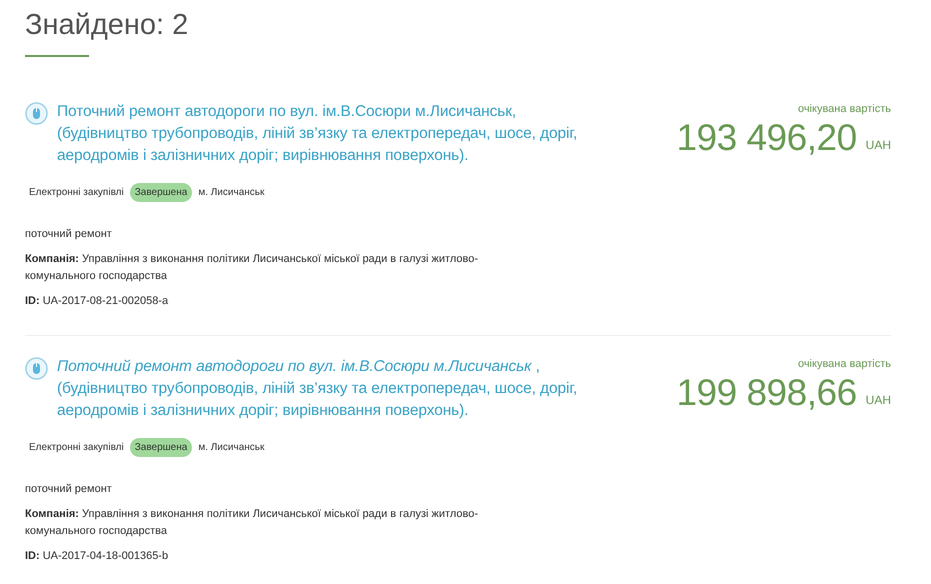 The image size is (931, 584). Describe the element at coordinates (766, 392) in the screenshot. I see `price-amount: 199 898,66` at that location.